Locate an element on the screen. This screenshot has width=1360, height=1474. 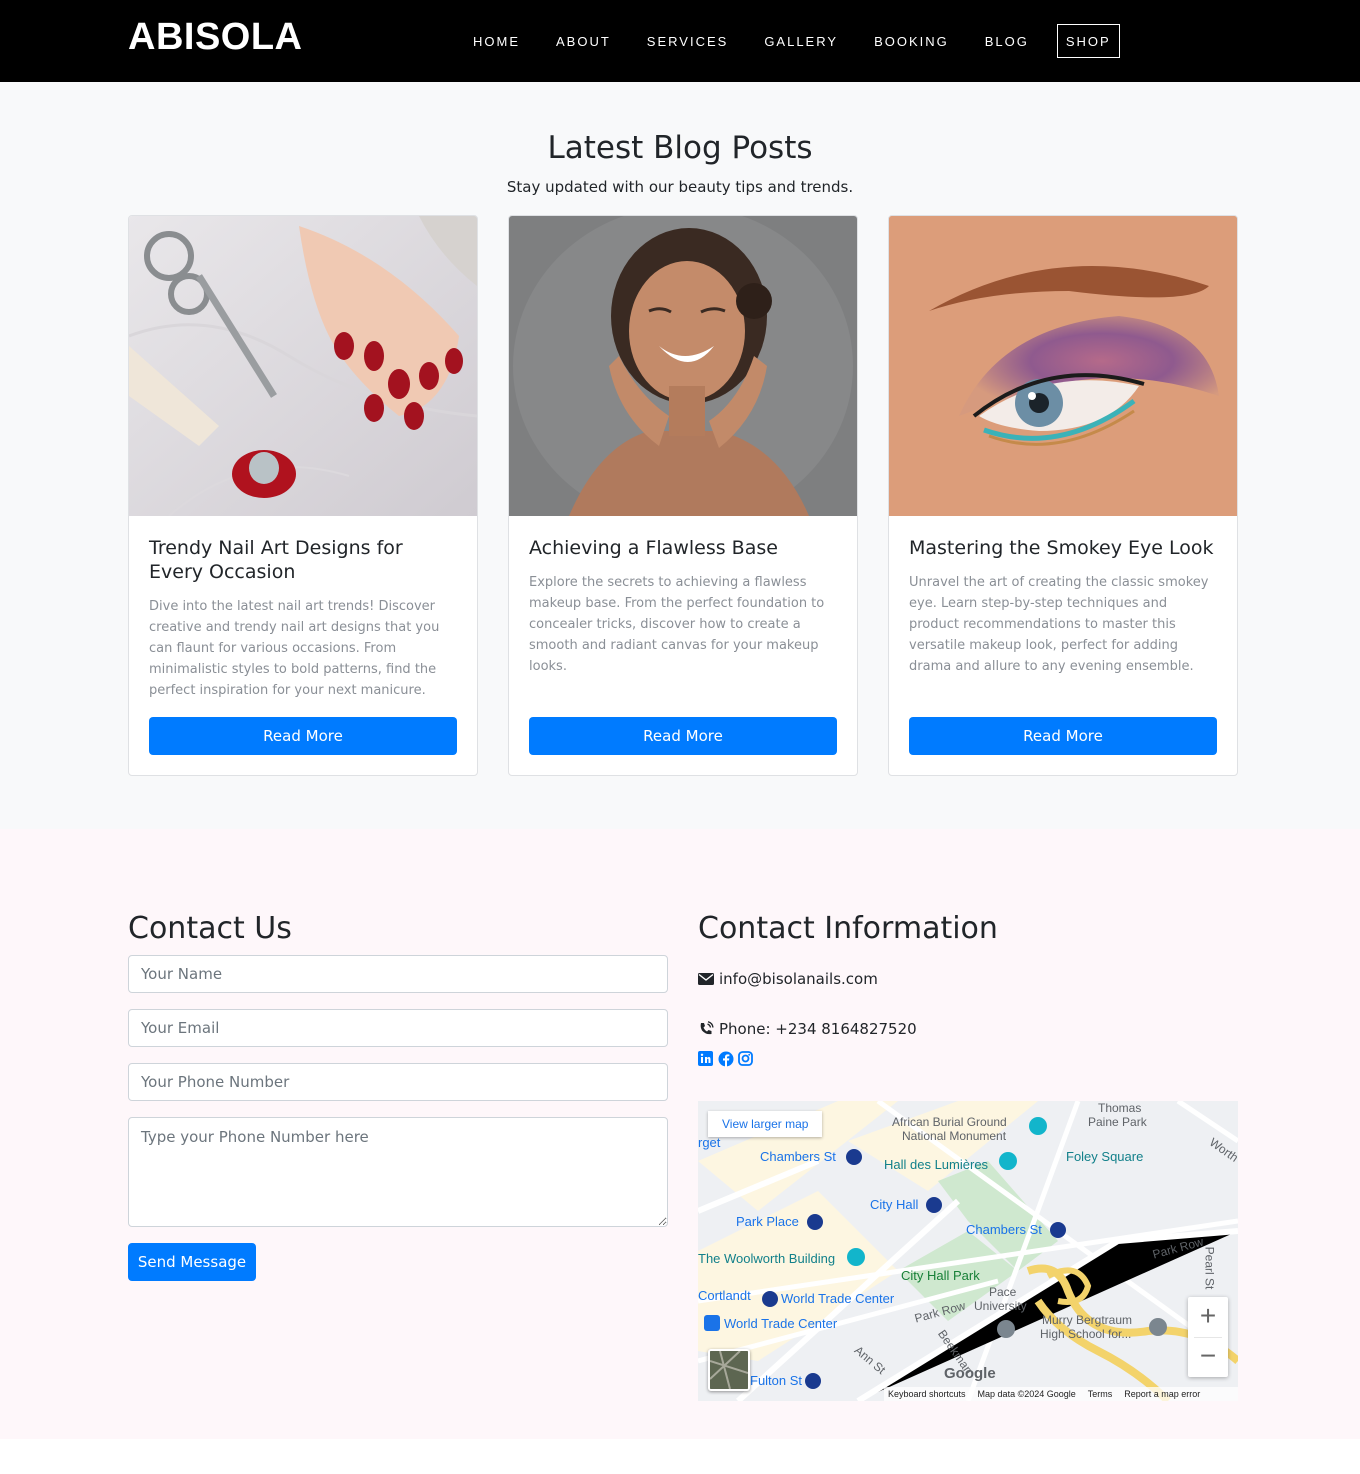
zoom-controls: + − is located at coordinates (1208, 1337).